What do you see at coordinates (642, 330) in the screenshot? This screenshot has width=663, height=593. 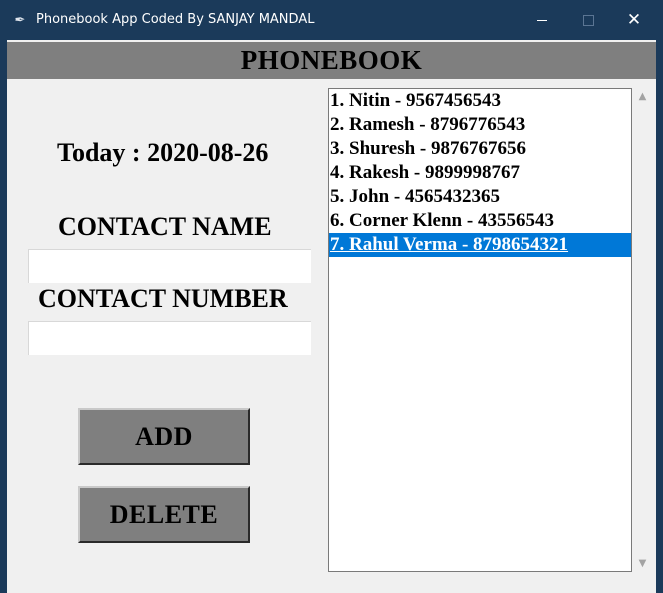 I see `listbox-scrollbar: ▲ ▼` at bounding box center [642, 330].